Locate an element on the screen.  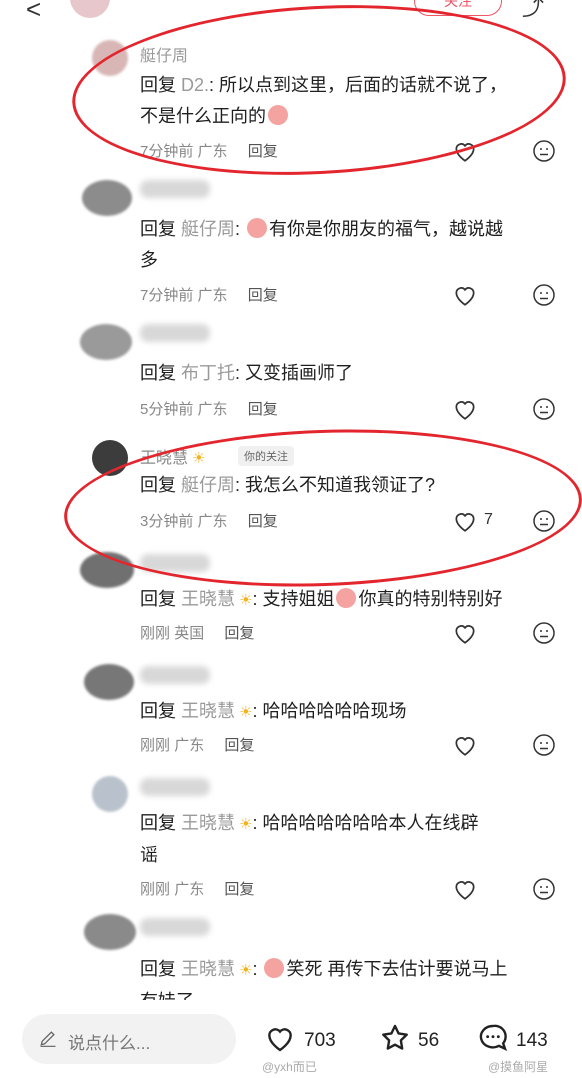
comment-author: 艇仔周 is located at coordinates (164, 54).